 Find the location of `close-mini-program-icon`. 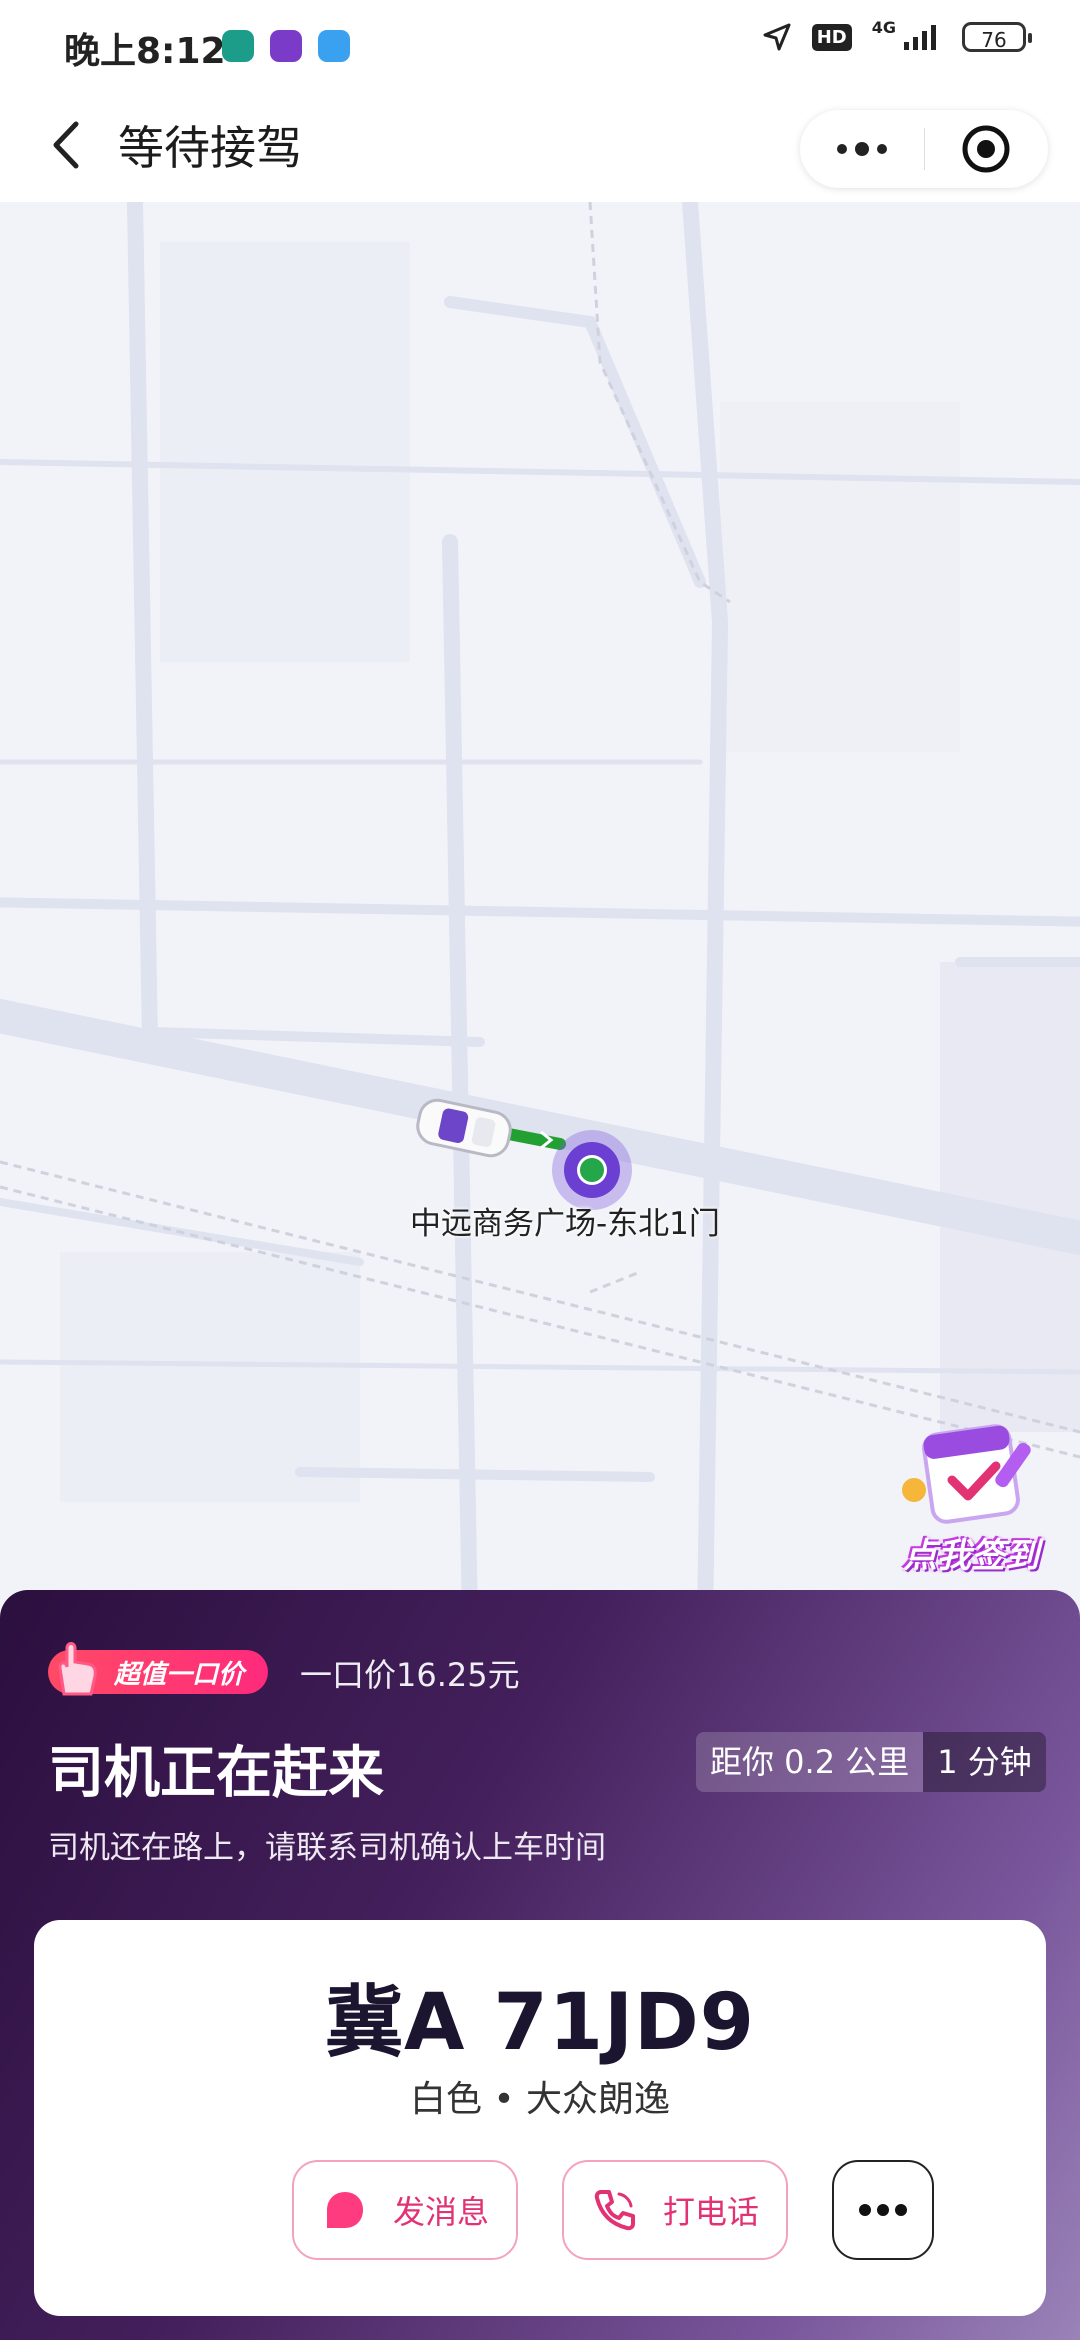

close-mini-program-icon is located at coordinates (986, 149).